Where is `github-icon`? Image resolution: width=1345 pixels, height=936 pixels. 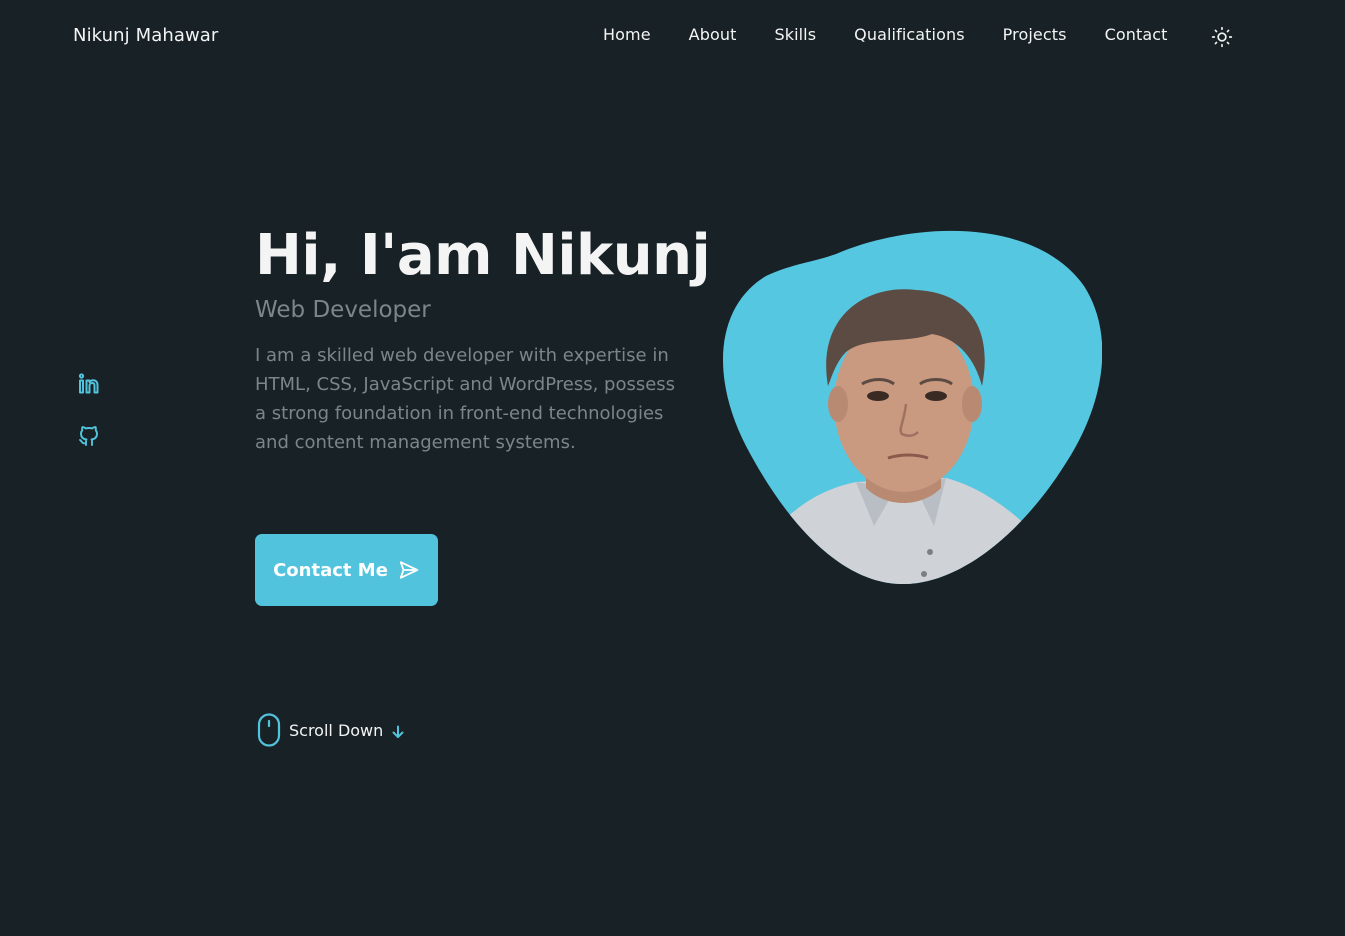 github-icon is located at coordinates (88, 436).